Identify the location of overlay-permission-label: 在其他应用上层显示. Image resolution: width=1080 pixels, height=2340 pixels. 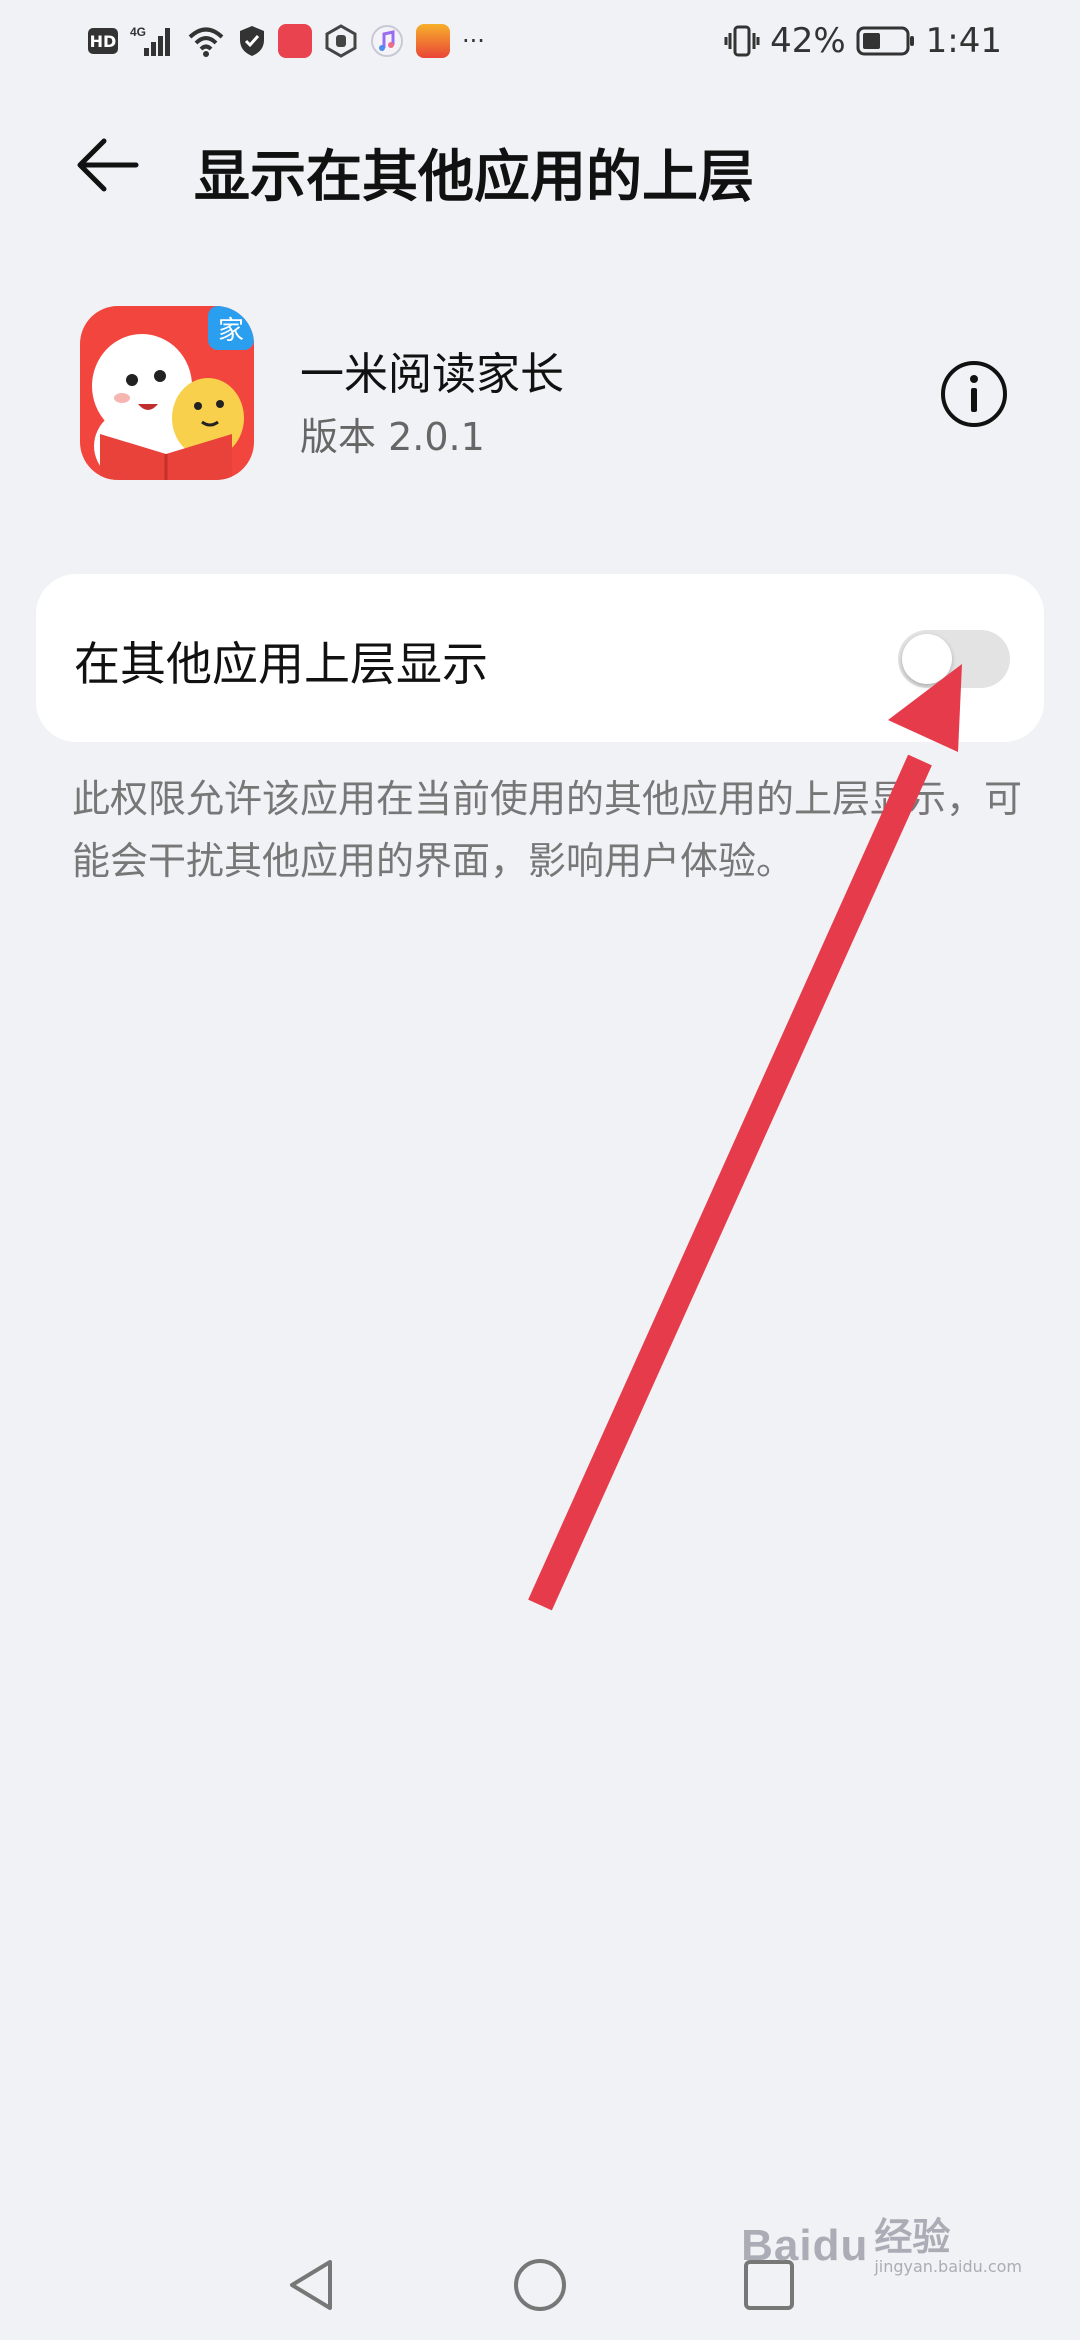
(281, 664).